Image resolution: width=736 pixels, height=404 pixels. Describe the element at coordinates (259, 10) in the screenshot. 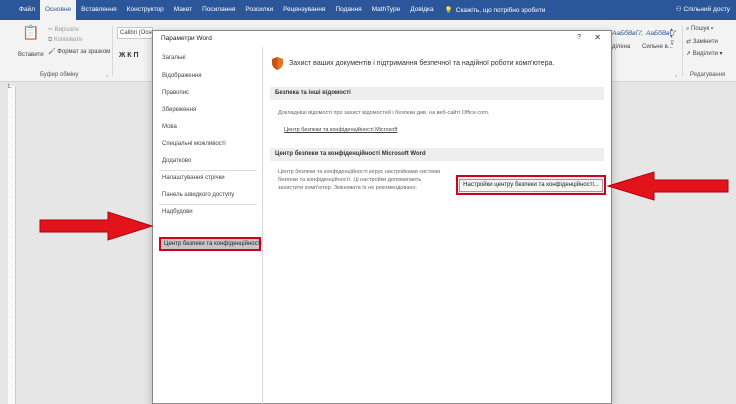

I see `ribbon-tab: Розсилки` at that location.